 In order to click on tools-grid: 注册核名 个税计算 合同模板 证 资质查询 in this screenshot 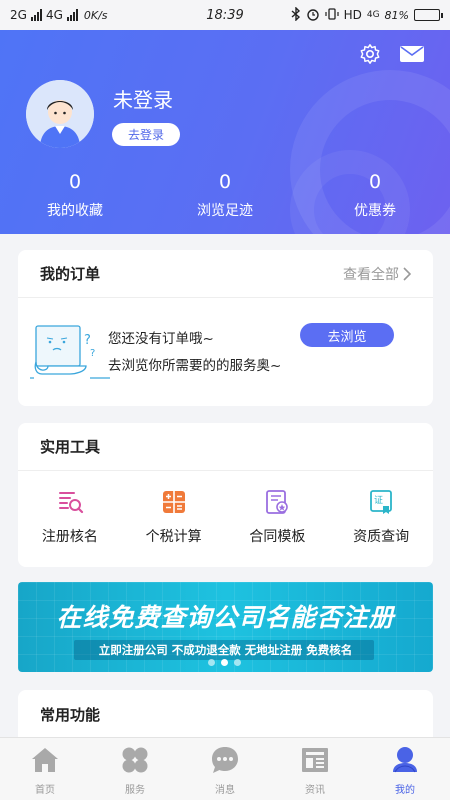, I will do `click(225, 508)`.